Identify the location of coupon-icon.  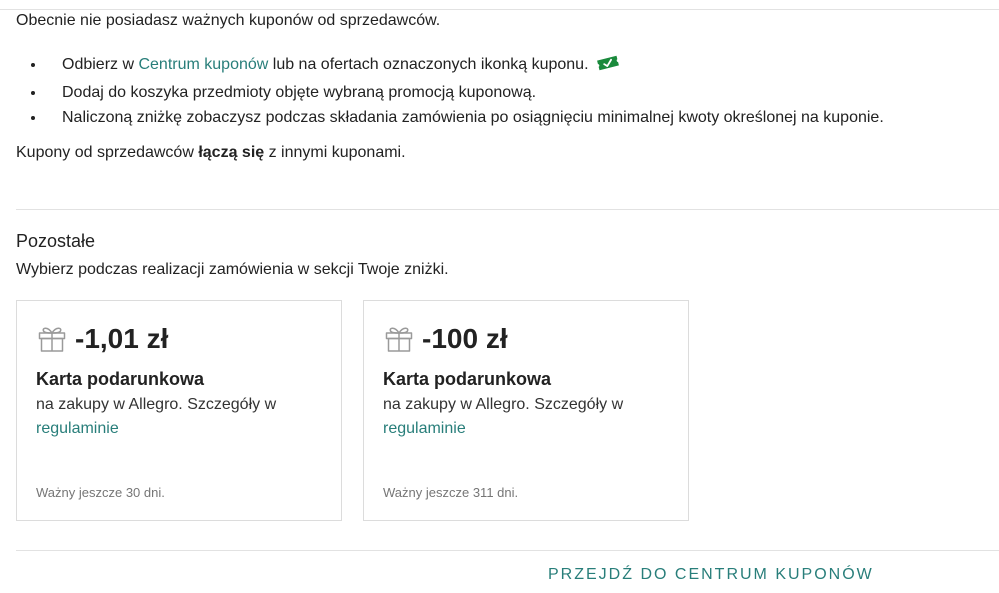
(608, 67).